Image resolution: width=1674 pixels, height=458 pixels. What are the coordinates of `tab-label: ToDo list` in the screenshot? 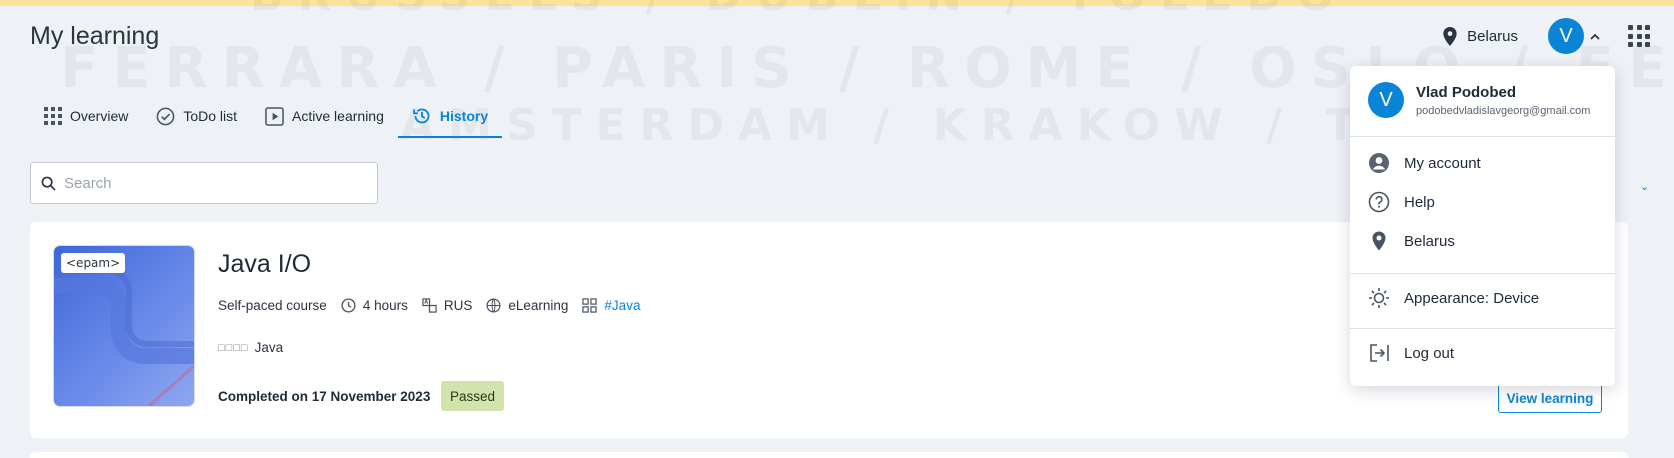 It's located at (210, 116).